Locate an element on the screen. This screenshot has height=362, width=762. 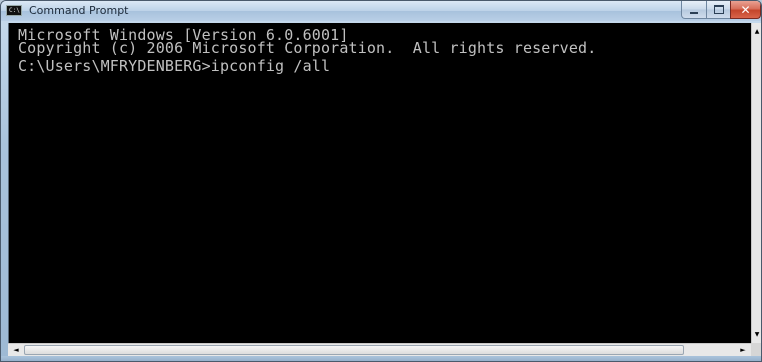
console-icon: C:\ is located at coordinates (14, 10).